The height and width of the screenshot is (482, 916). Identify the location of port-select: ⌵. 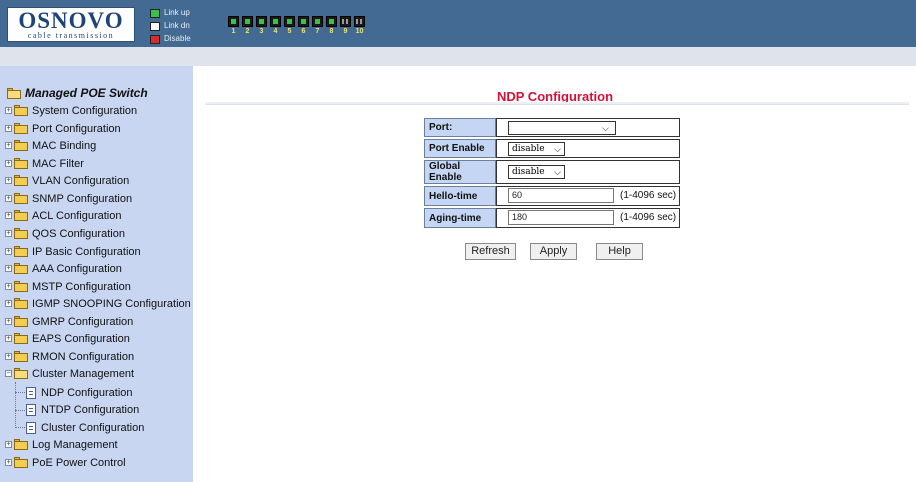
(562, 127).